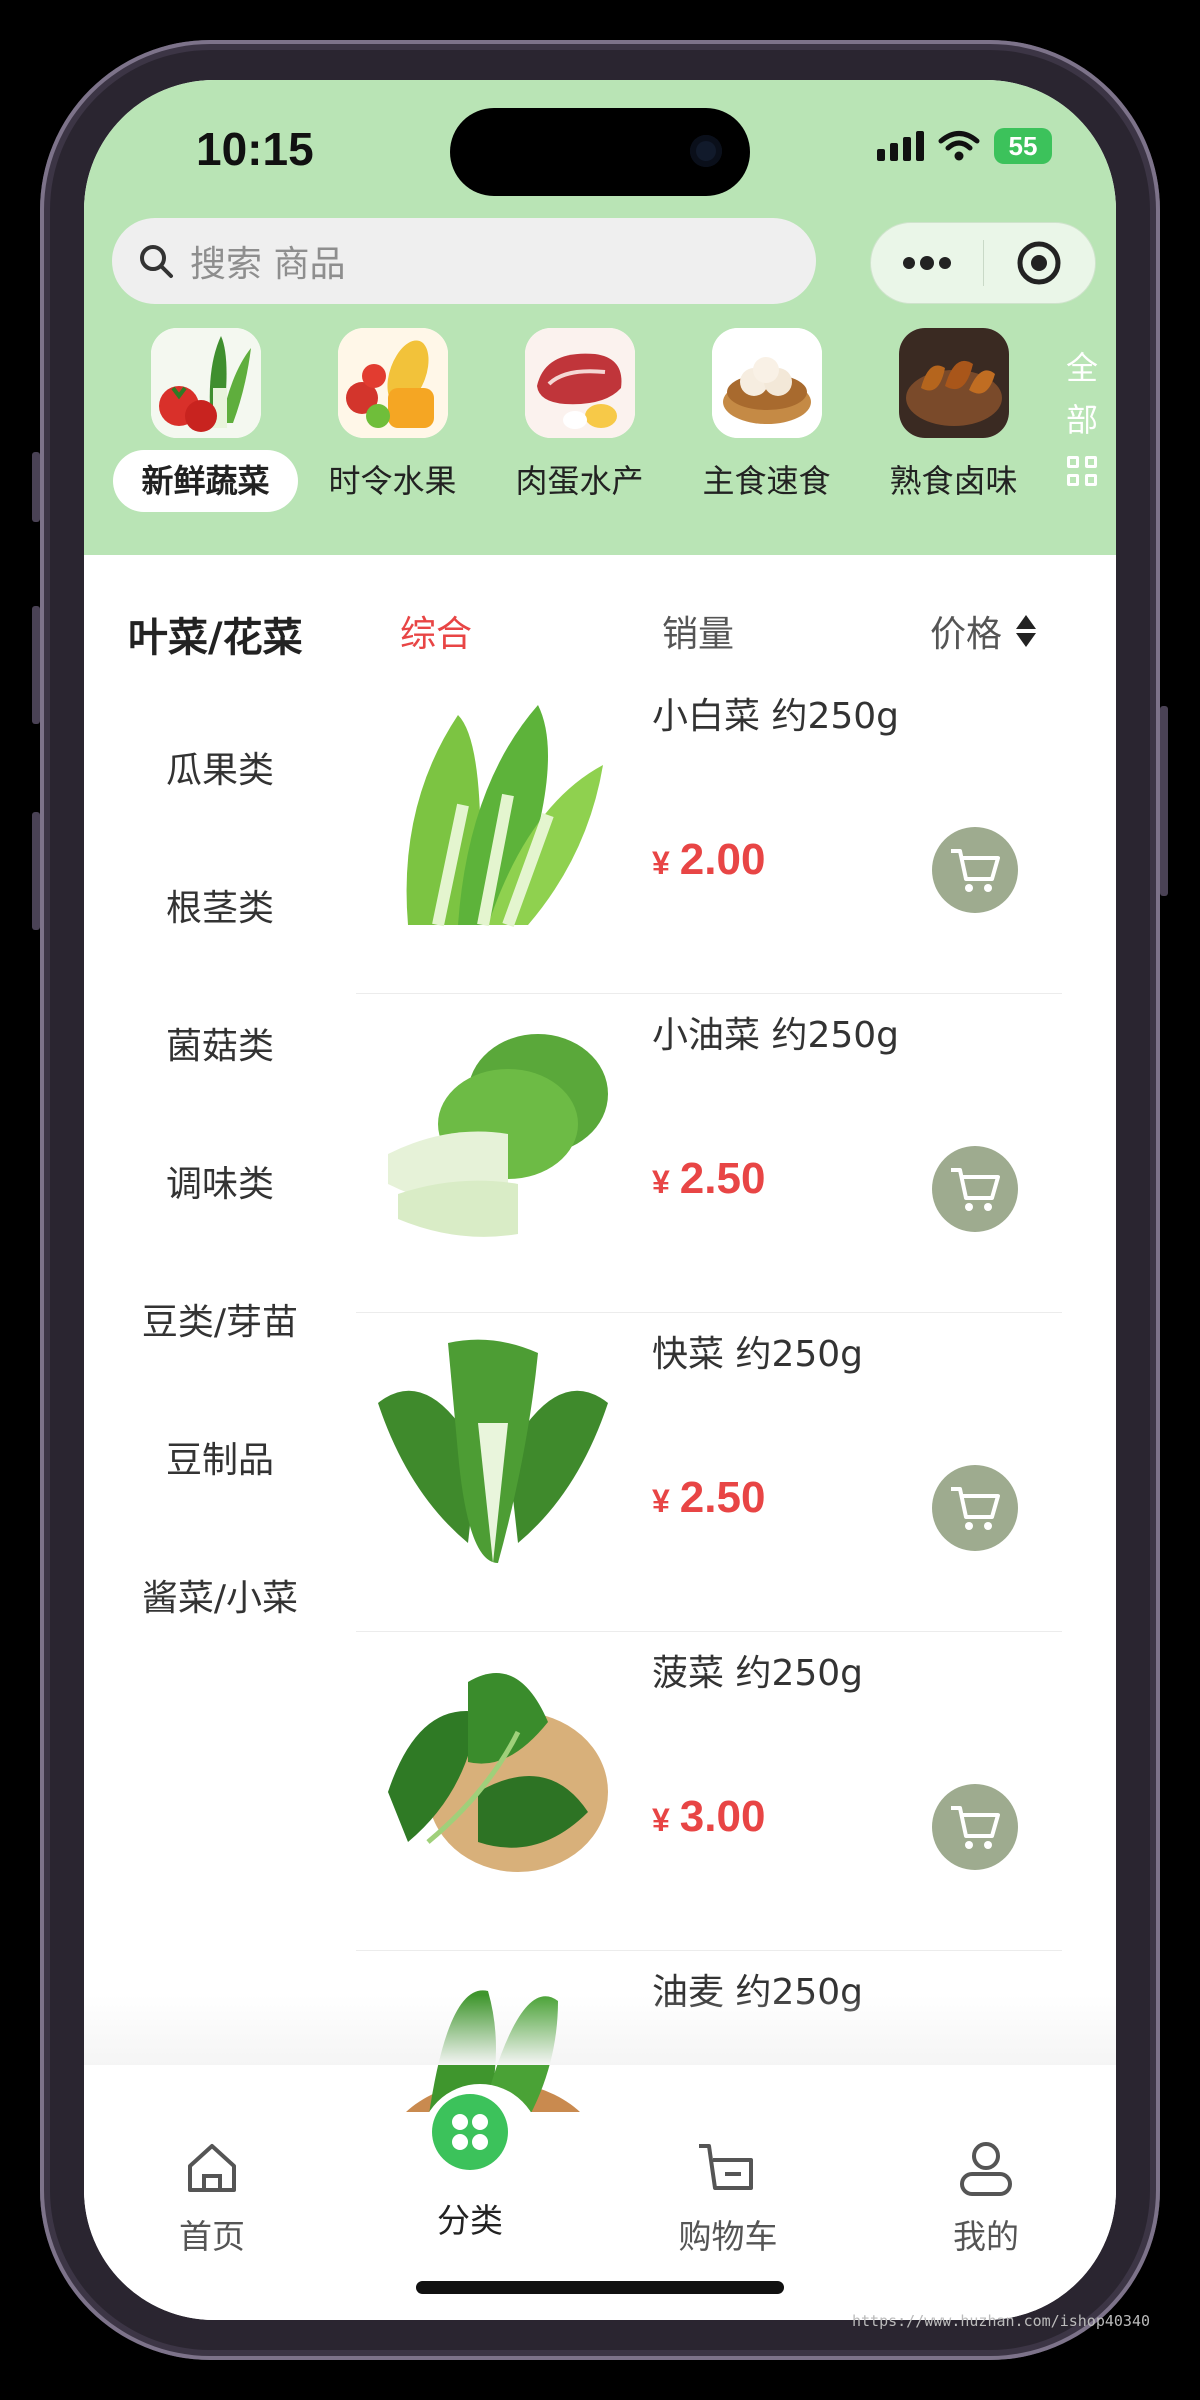 This screenshot has width=1200, height=2400. Describe the element at coordinates (706, 151) in the screenshot. I see `camera-icon` at that location.